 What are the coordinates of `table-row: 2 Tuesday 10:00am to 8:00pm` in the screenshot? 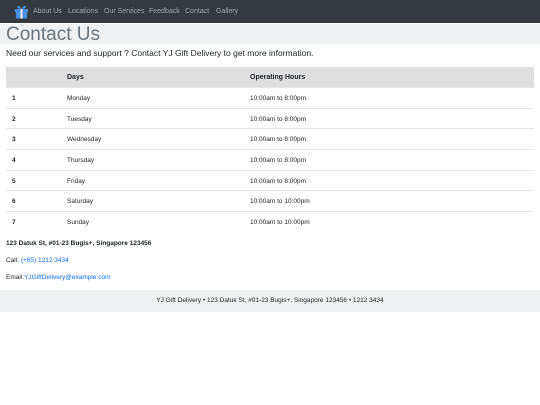 It's located at (270, 118).